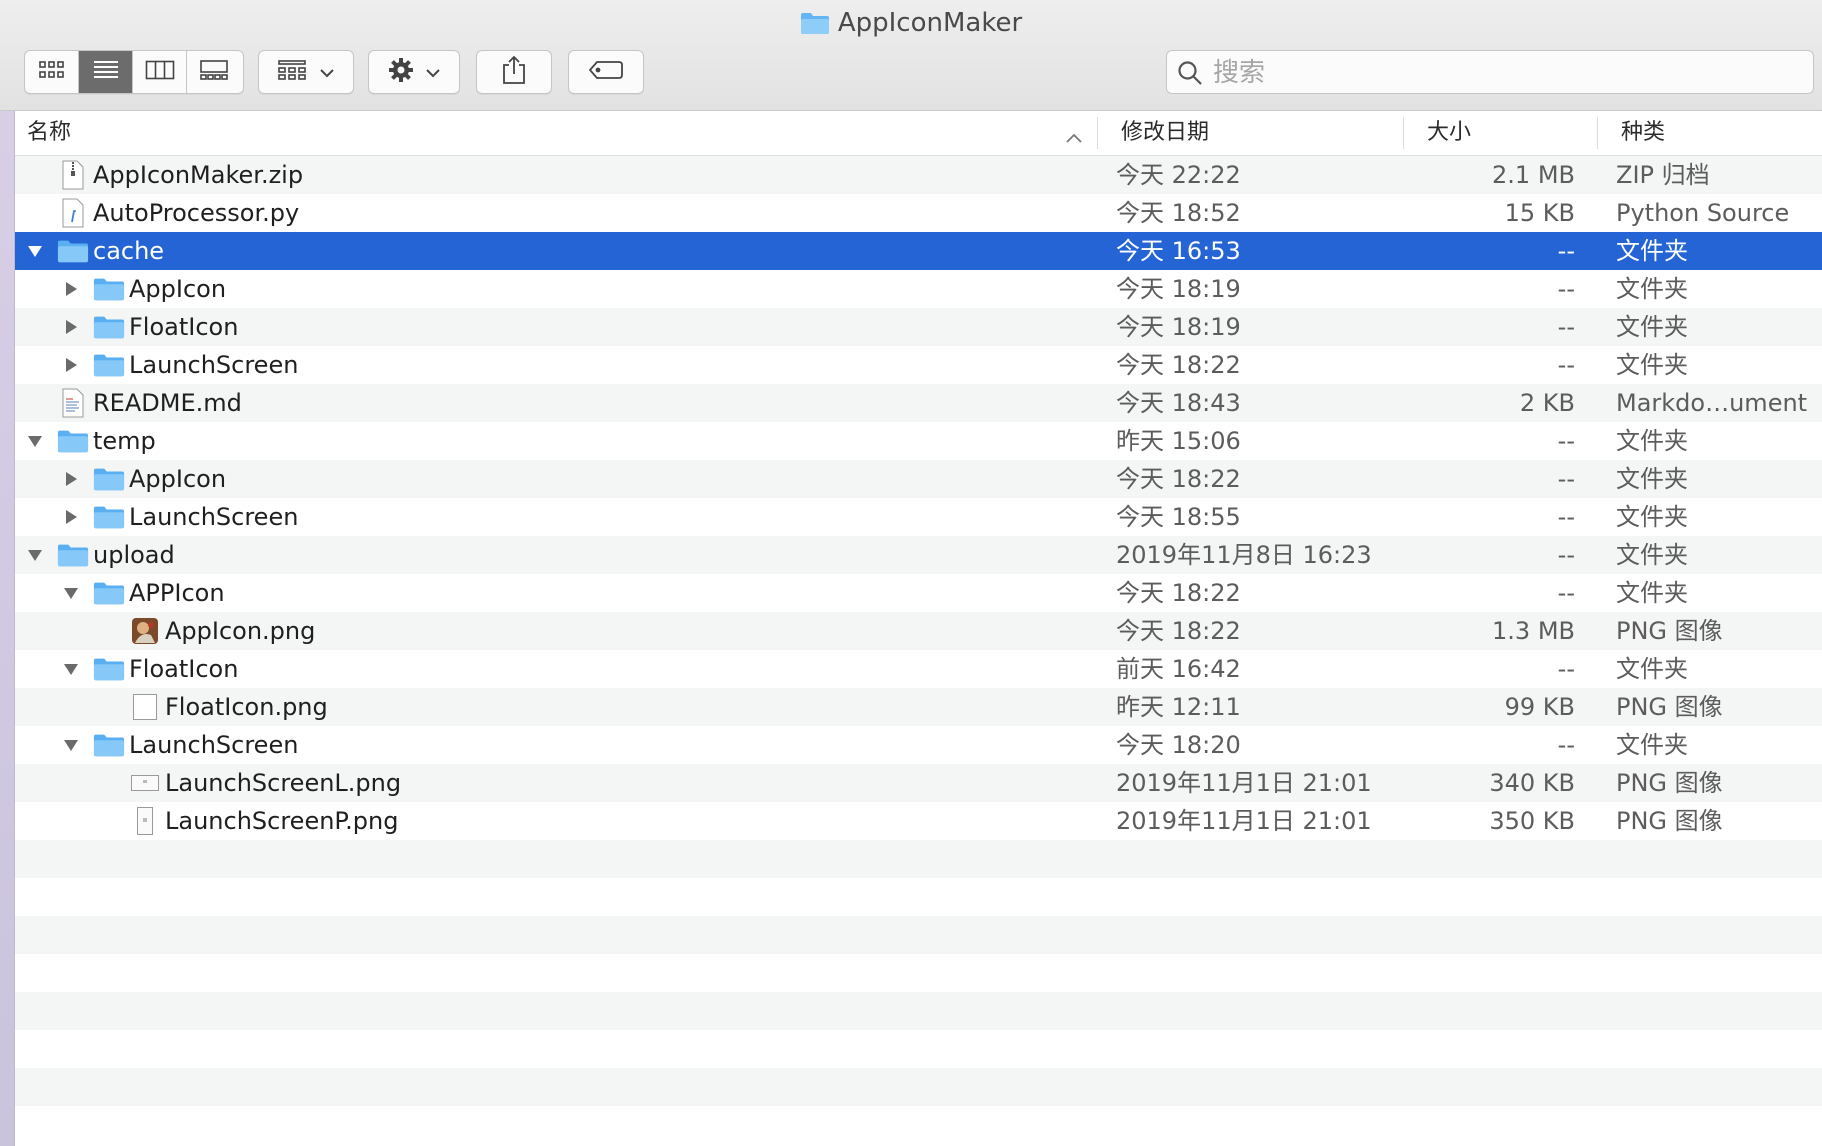 The image size is (1822, 1146). I want to click on column-header: 名称 修改日期 大小 种类, so click(918, 133).